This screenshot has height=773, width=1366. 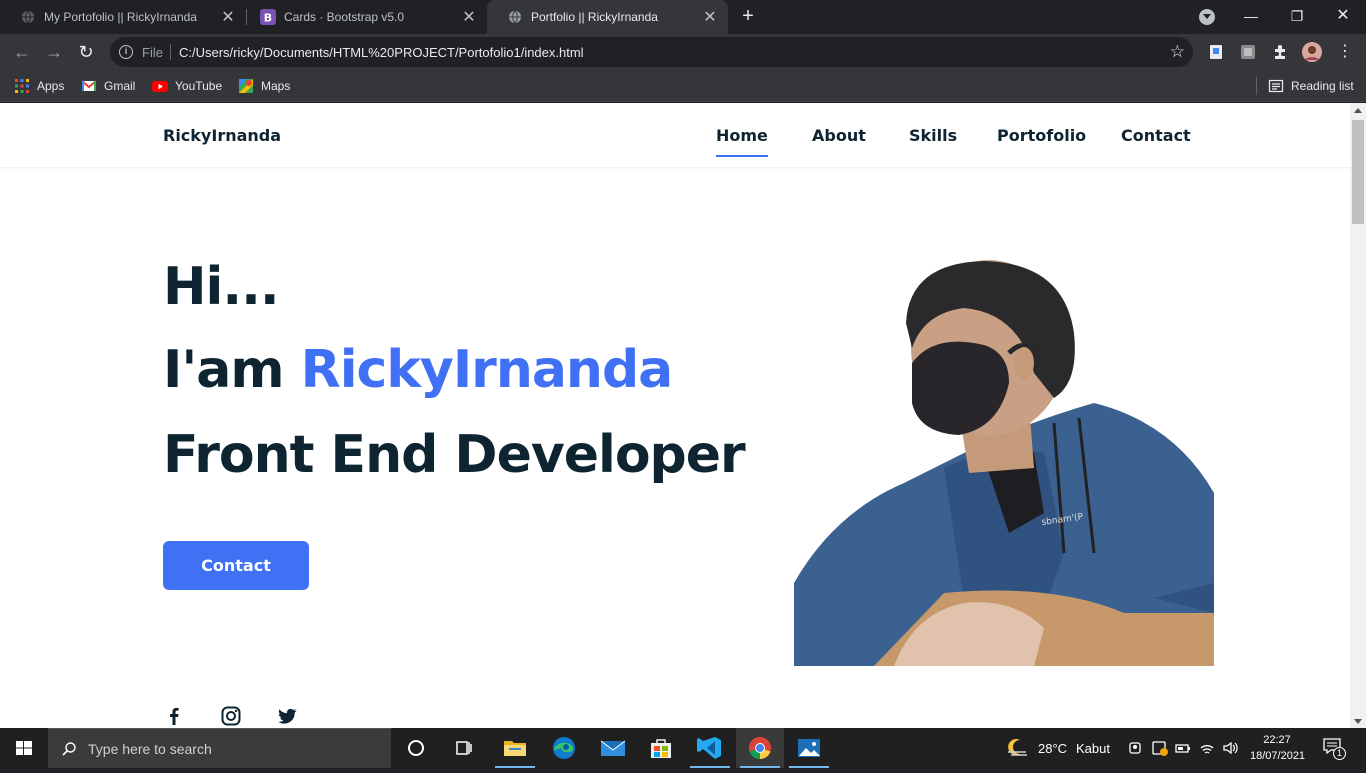 What do you see at coordinates (1358, 110) in the screenshot?
I see `scroll-up-arrow-icon` at bounding box center [1358, 110].